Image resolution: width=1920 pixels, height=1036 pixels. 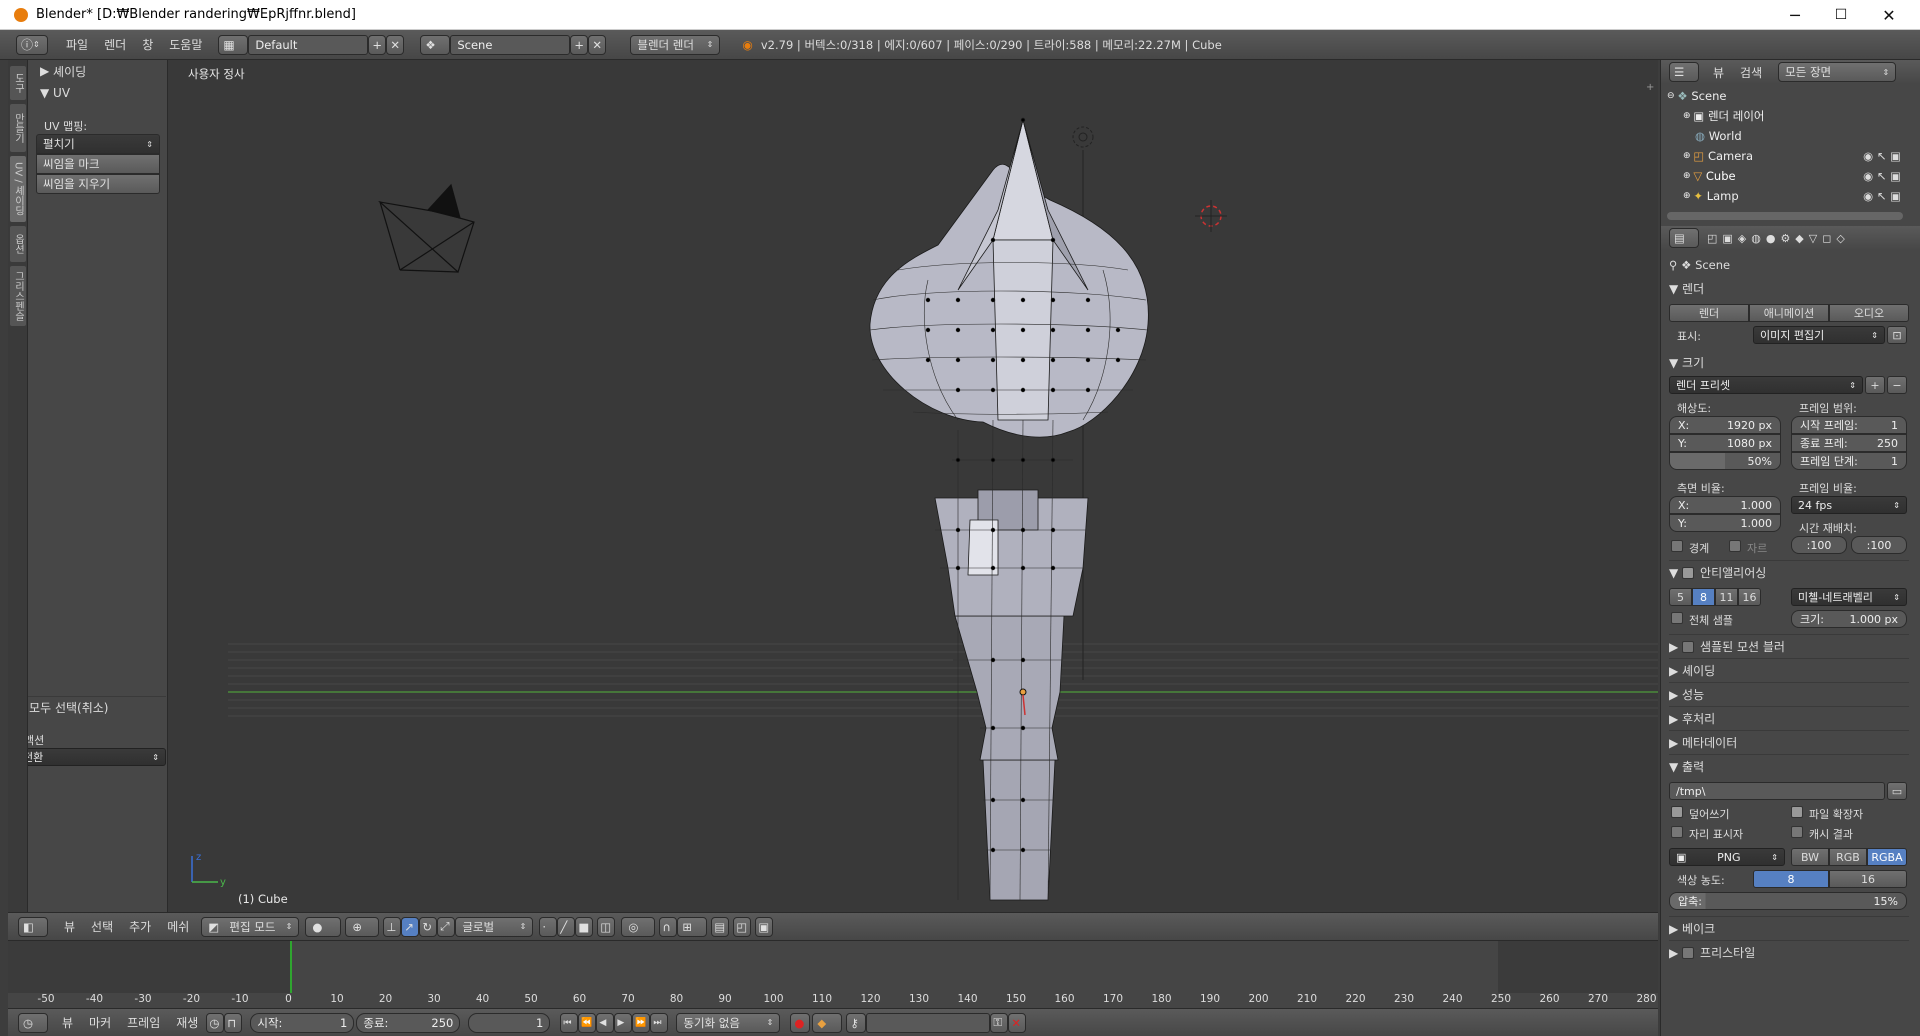 What do you see at coordinates (827, 1022) in the screenshot?
I see `keying-set-button: ◆` at bounding box center [827, 1022].